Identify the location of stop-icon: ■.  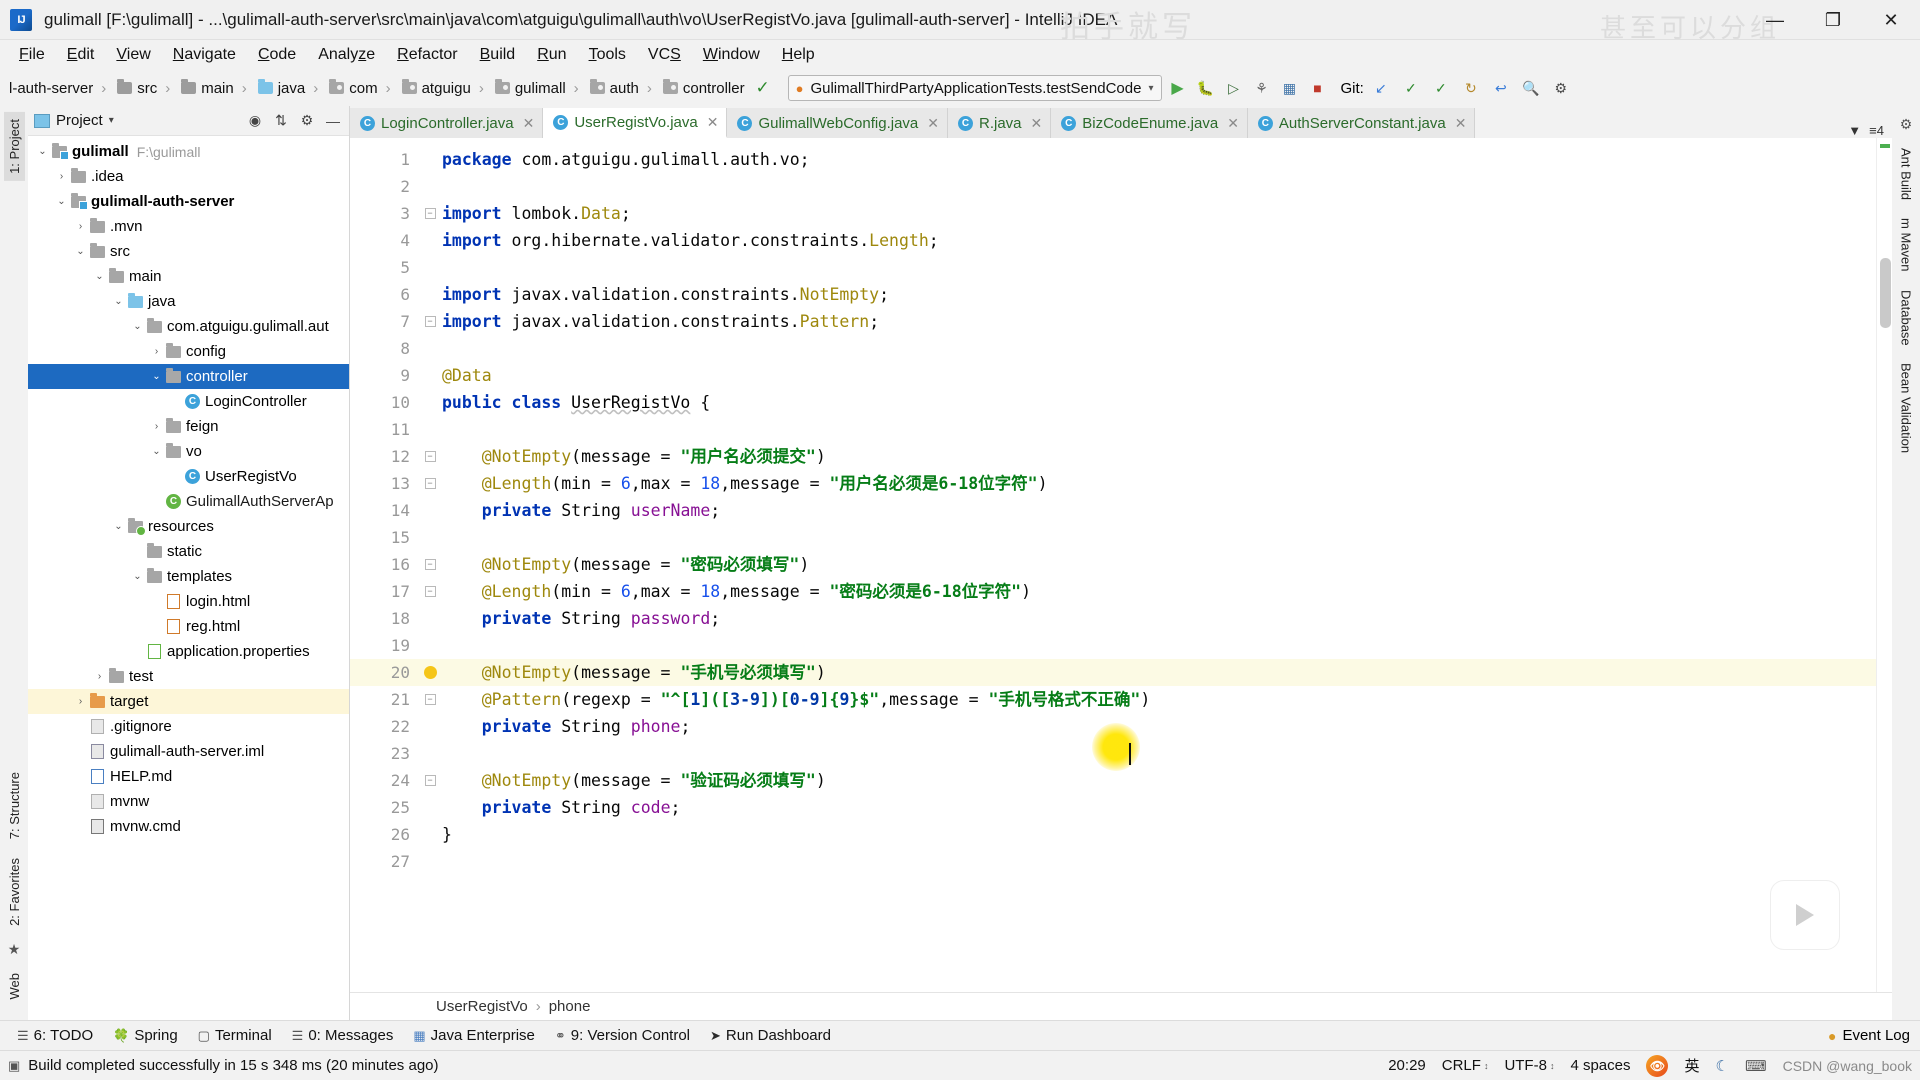
(1317, 88).